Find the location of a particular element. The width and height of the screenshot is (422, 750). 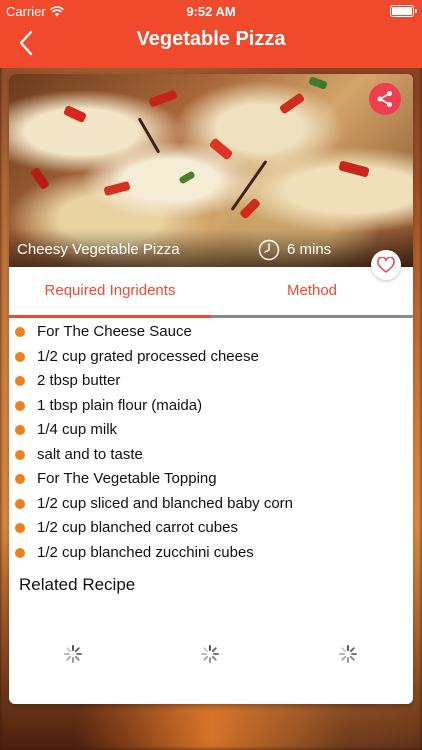

list-item: 1/2 cup blanched carrot cubes is located at coordinates (211, 528).